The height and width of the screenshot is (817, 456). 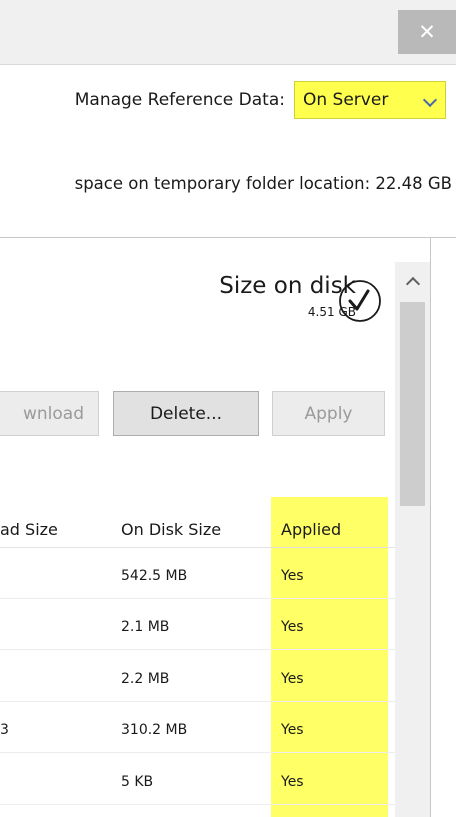 What do you see at coordinates (154, 730) in the screenshot?
I see `cell-on-disk-size: 310.2 MB` at bounding box center [154, 730].